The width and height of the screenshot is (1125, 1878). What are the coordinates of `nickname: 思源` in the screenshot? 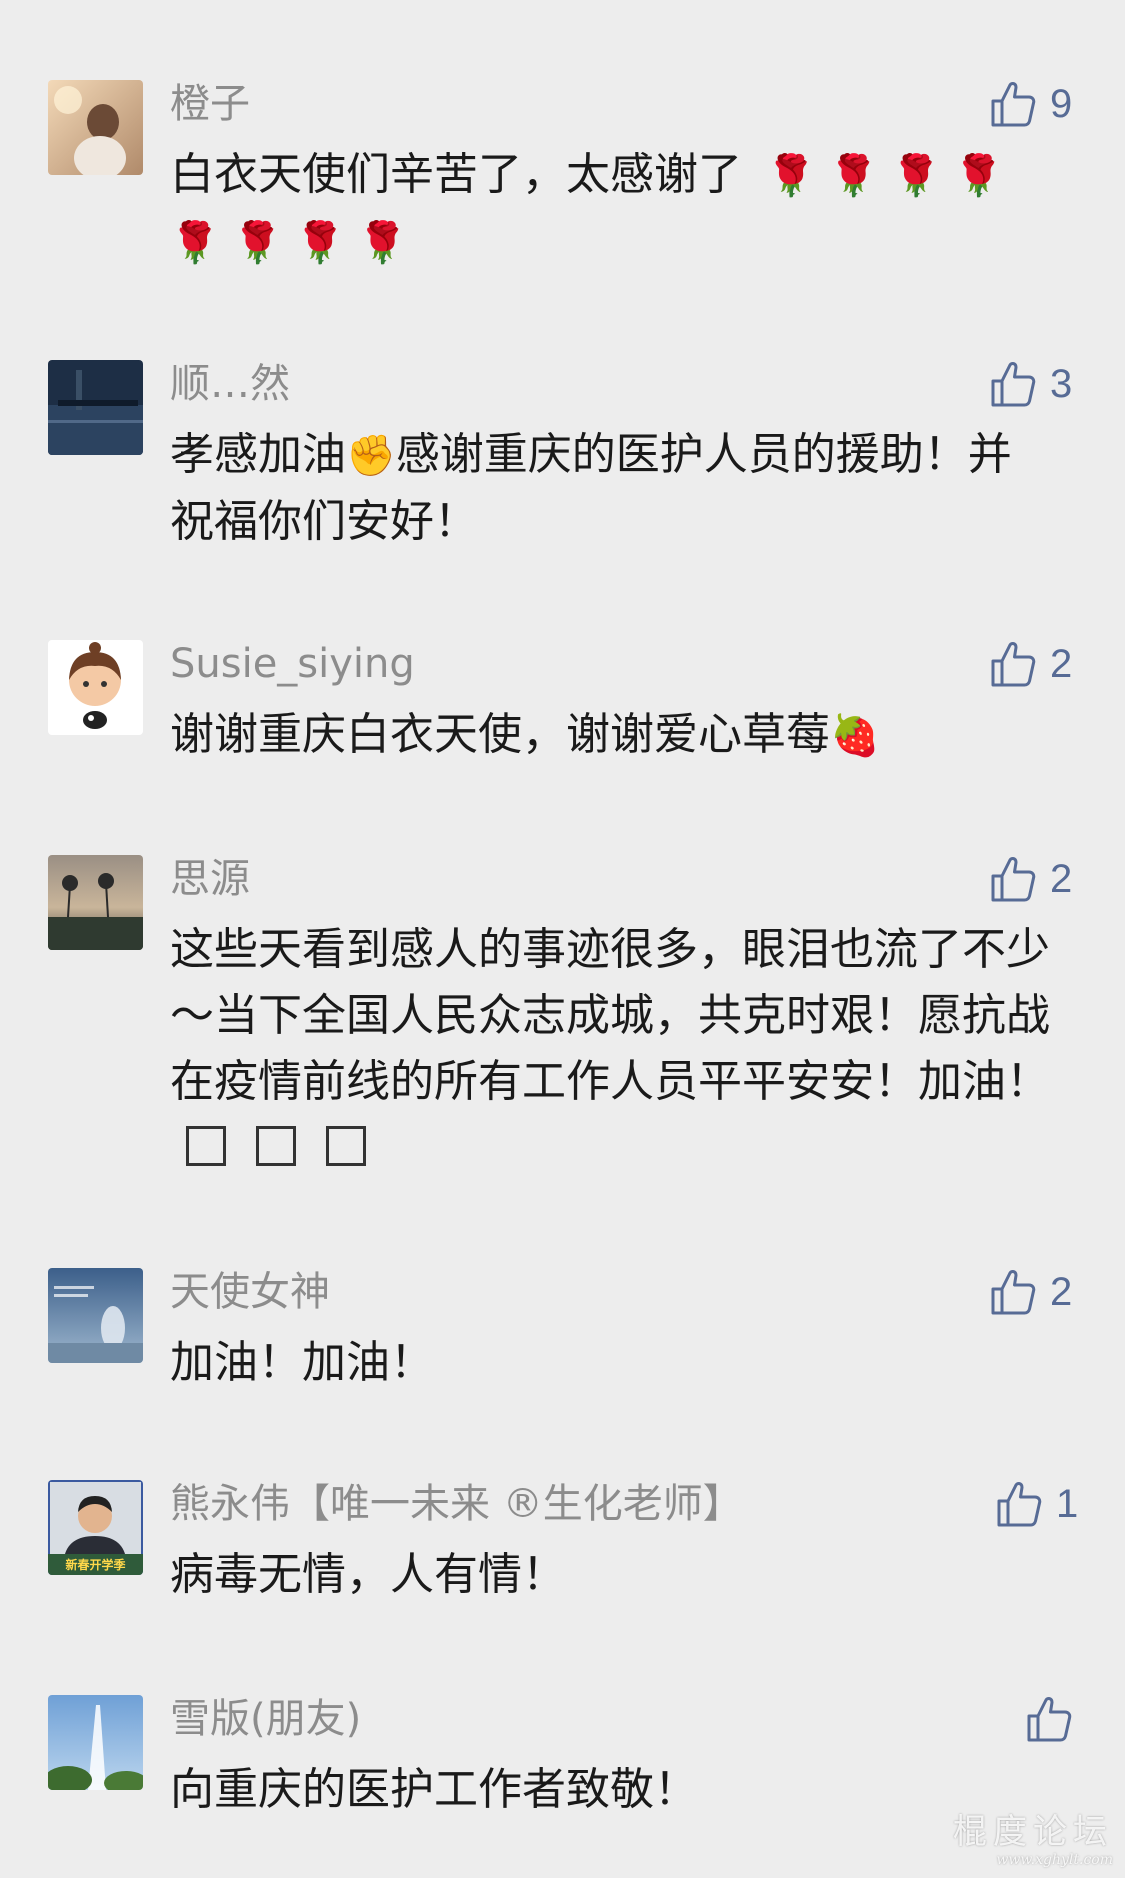 It's located at (210, 879).